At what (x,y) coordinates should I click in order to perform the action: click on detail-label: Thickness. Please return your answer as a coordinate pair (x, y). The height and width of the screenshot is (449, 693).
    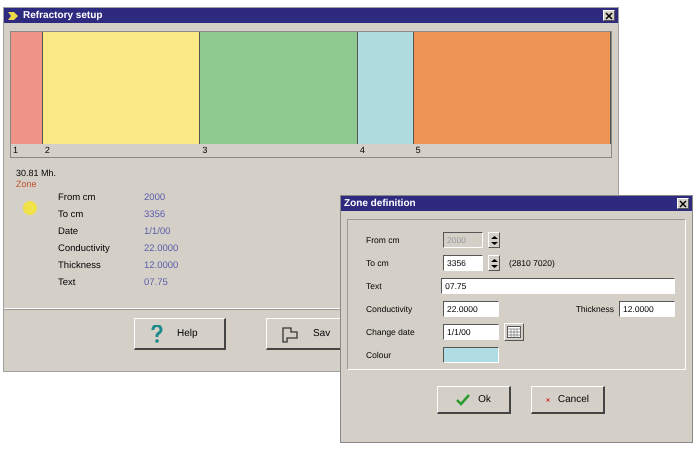
    Looking at the image, I should click on (80, 266).